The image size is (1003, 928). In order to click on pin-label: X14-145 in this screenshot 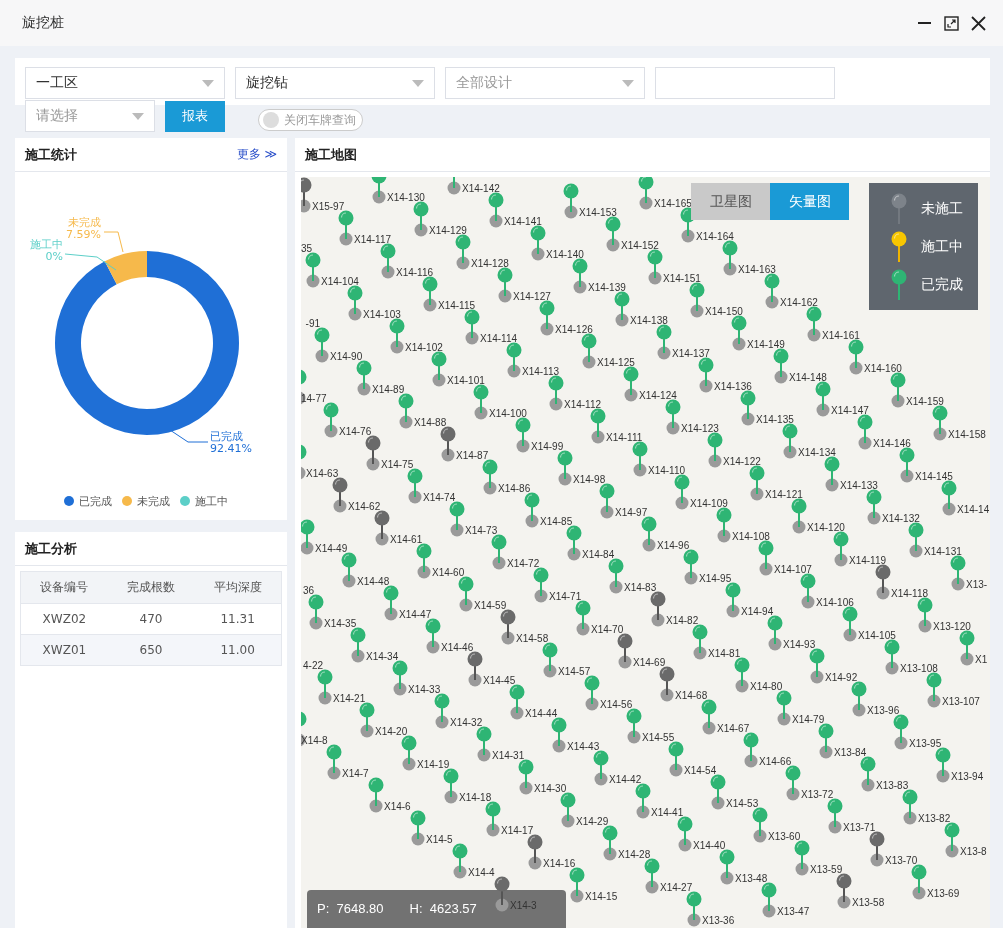, I will do `click(934, 477)`.